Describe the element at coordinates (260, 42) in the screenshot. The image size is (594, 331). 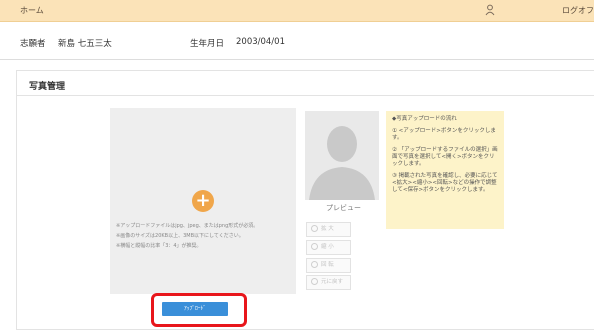
I see `birthdate-value: 2003/04/01` at that location.